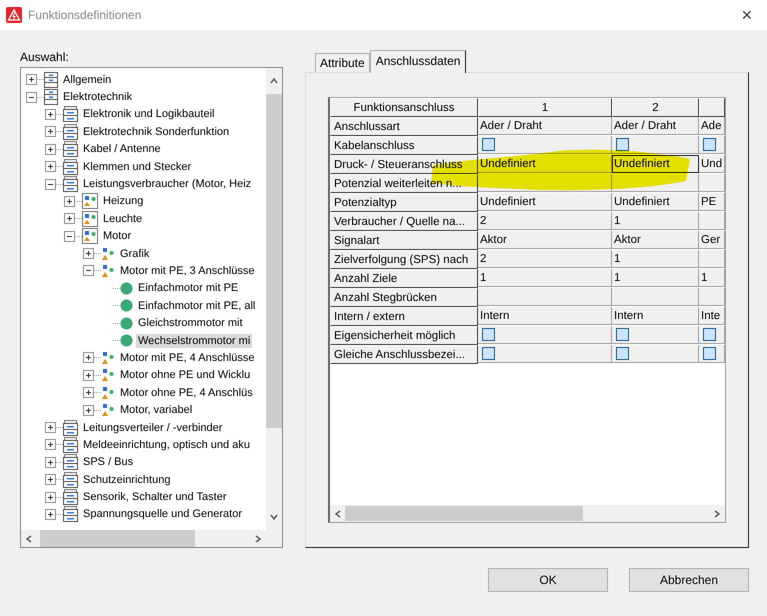 This screenshot has height=616, width=767. Describe the element at coordinates (123, 201) in the screenshot. I see `tree-item: Heizung` at that location.